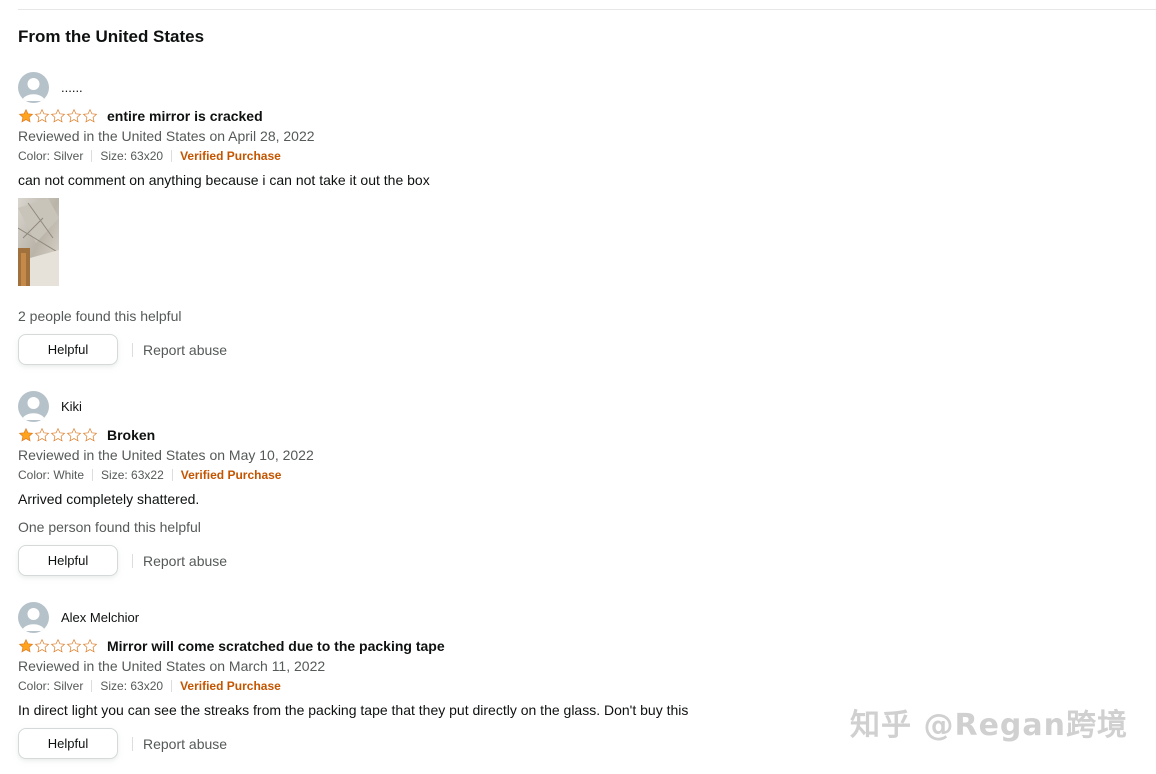  Describe the element at coordinates (568, 617) in the screenshot. I see `reviewer-profile: Alex Melchior` at that location.